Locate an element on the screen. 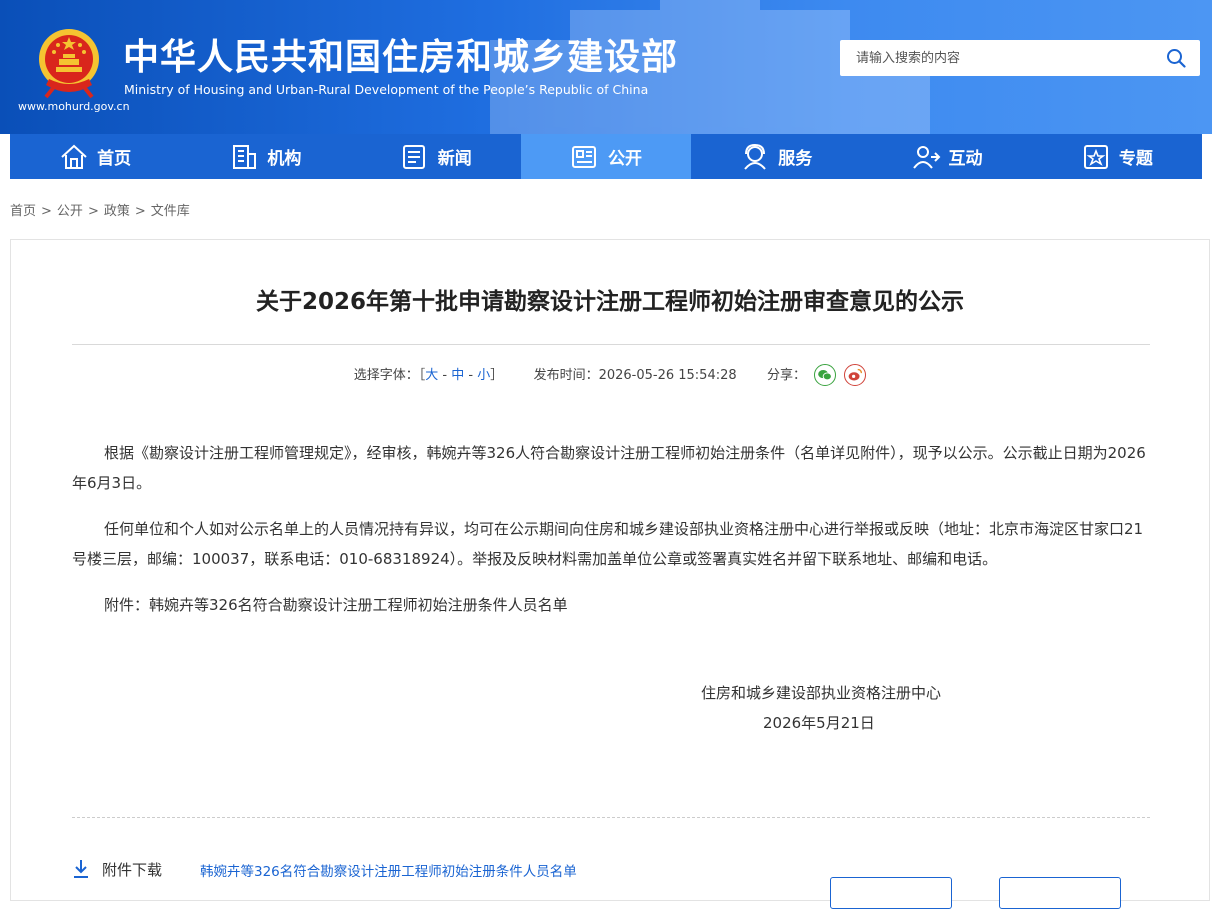 This screenshot has width=1212, height=909. article-title: 关于2026年第十批申请勘察设计注册工程师初始注册审查意见的公示 is located at coordinates (609, 302).